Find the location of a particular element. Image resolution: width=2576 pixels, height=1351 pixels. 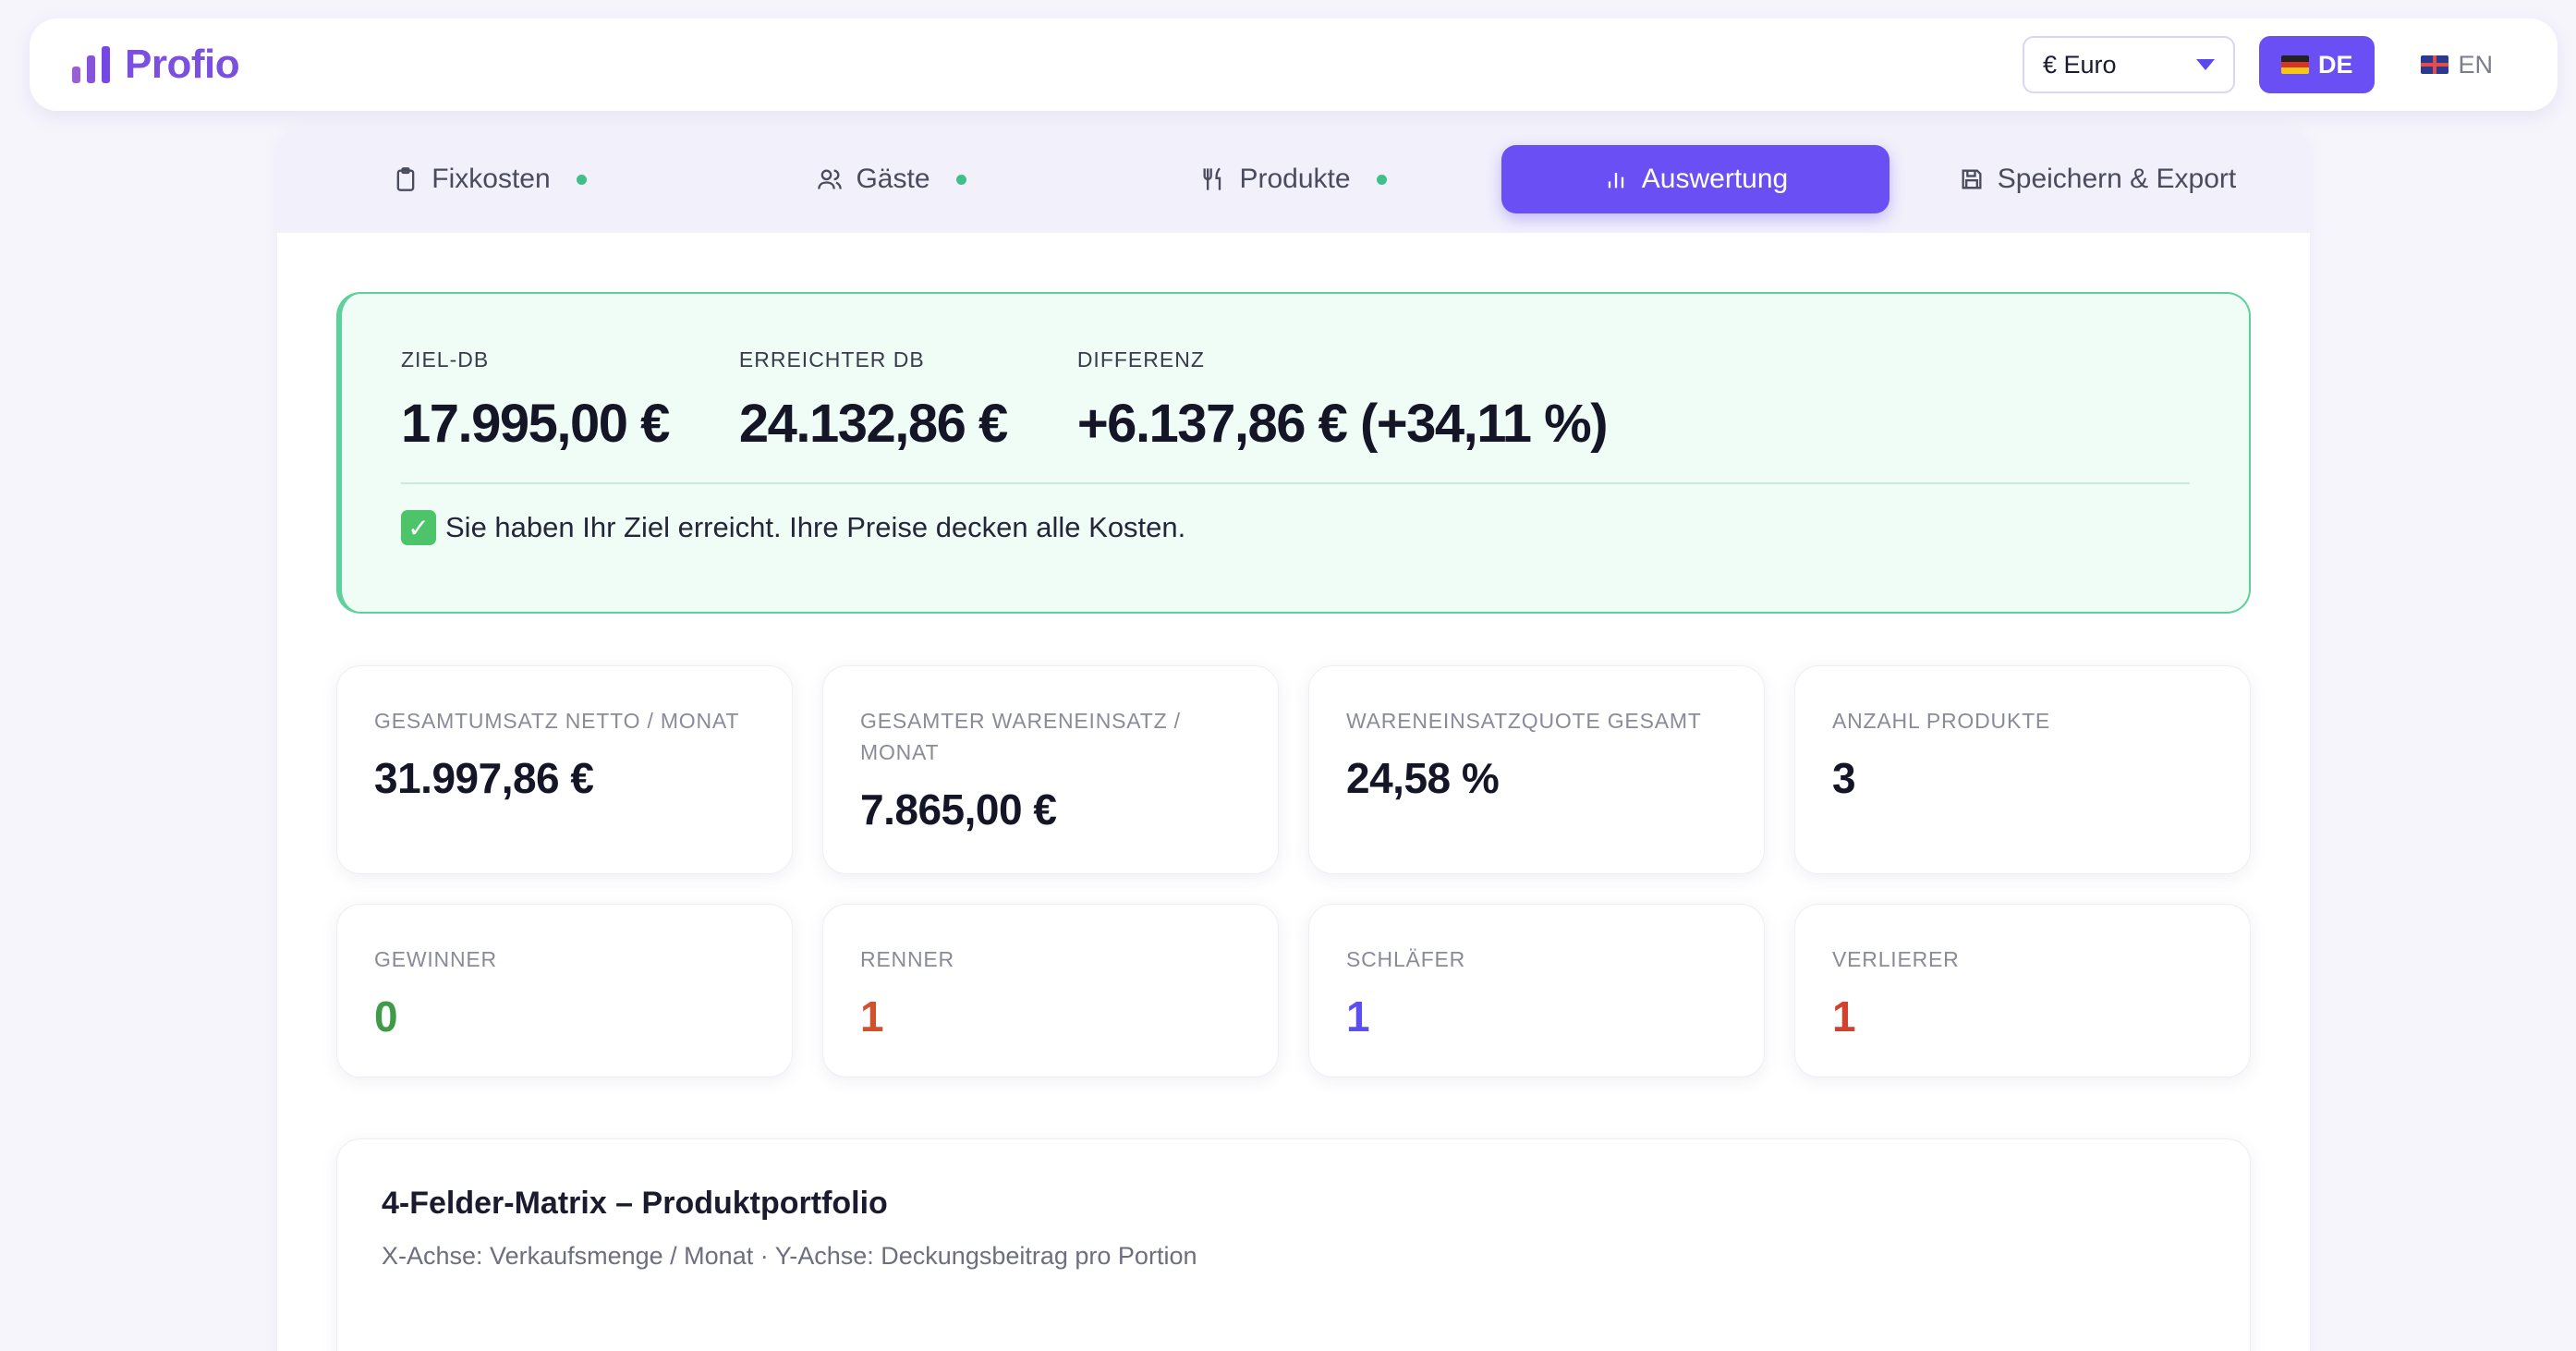

achieved-db-metric: ERREICHTER DB 24.132,86 € is located at coordinates (873, 401).